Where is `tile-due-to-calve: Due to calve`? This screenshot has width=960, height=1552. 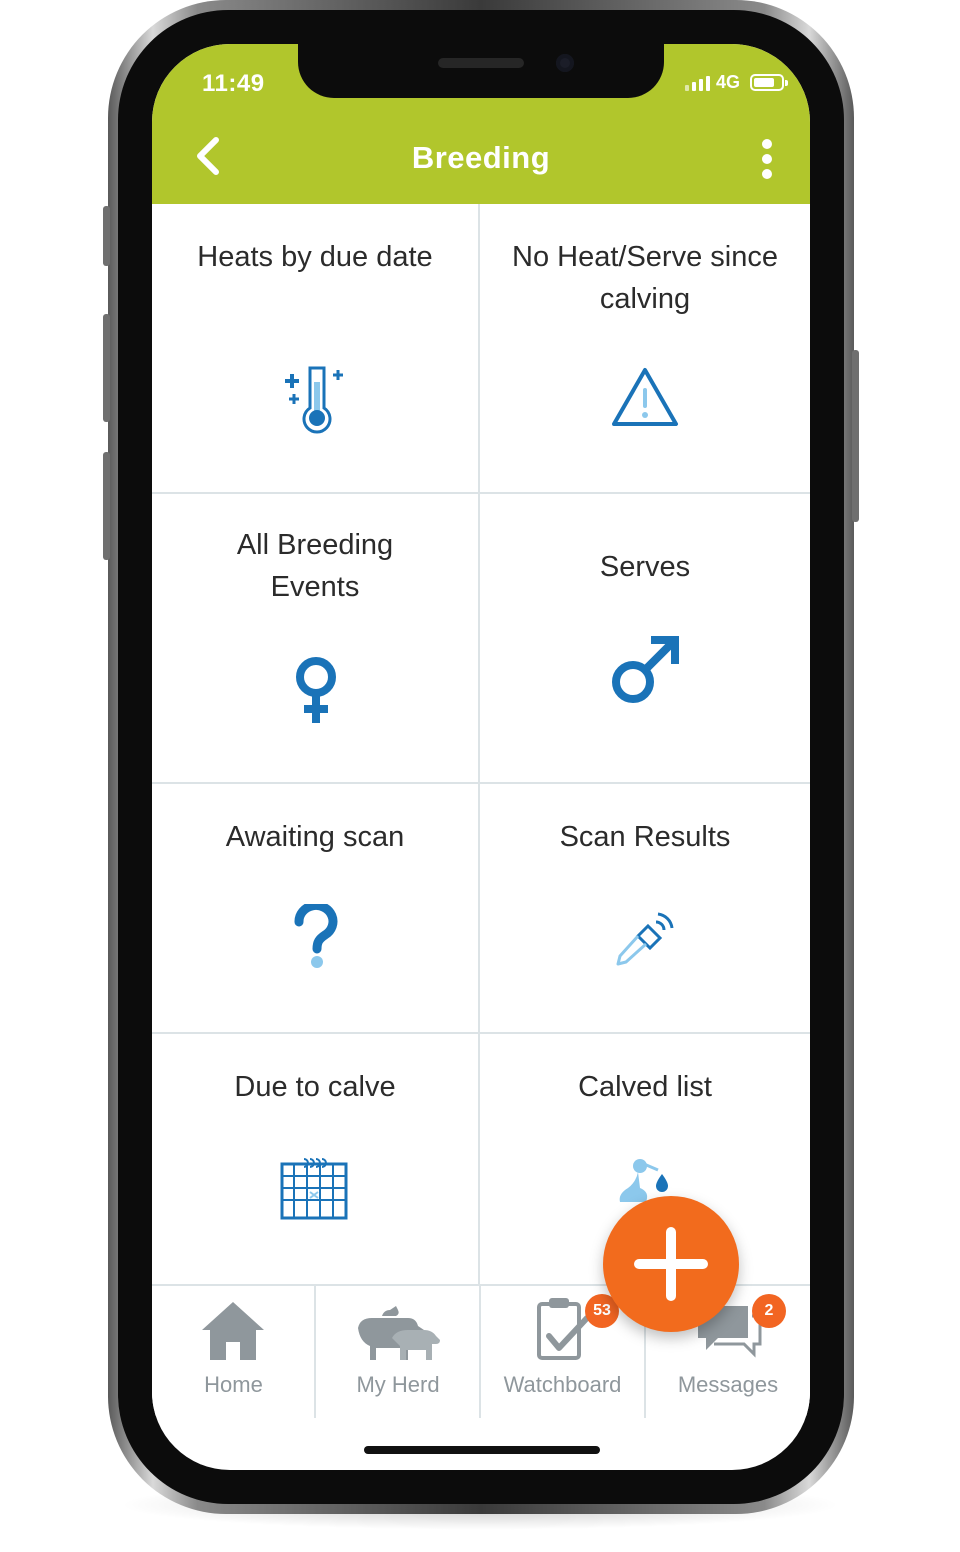
tile-due-to-calve: Due to calve is located at coordinates (316, 1159).